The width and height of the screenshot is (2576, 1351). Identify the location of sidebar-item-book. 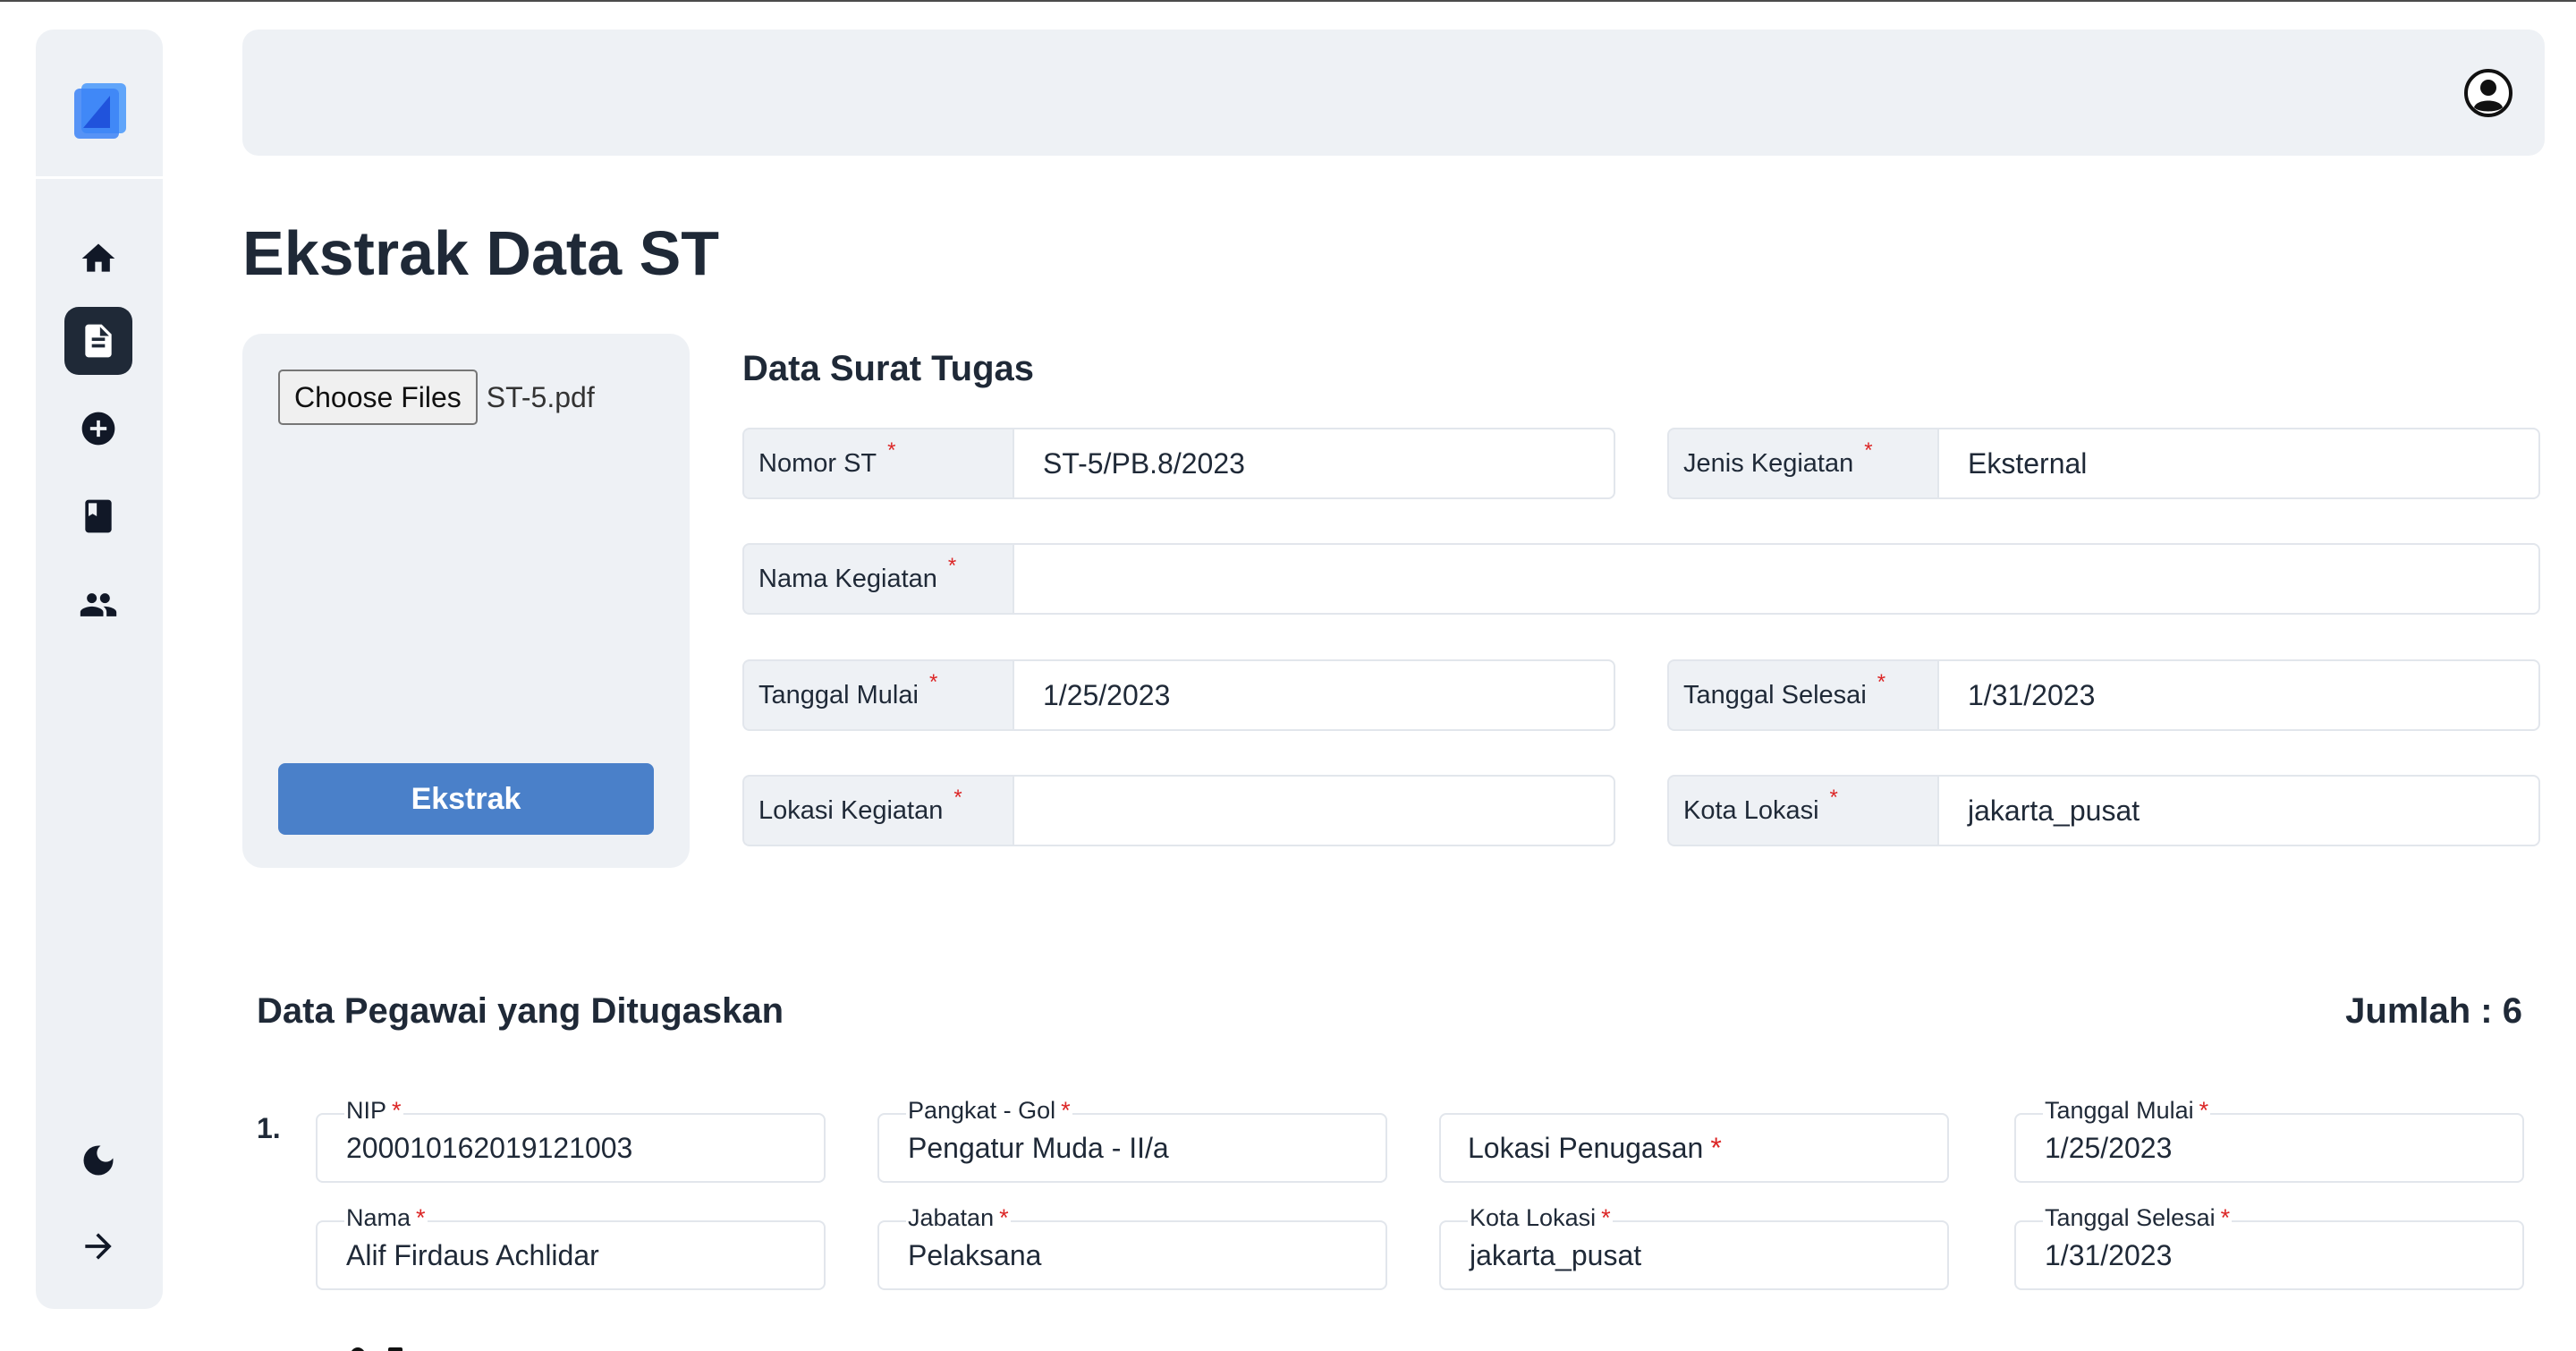
(98, 516).